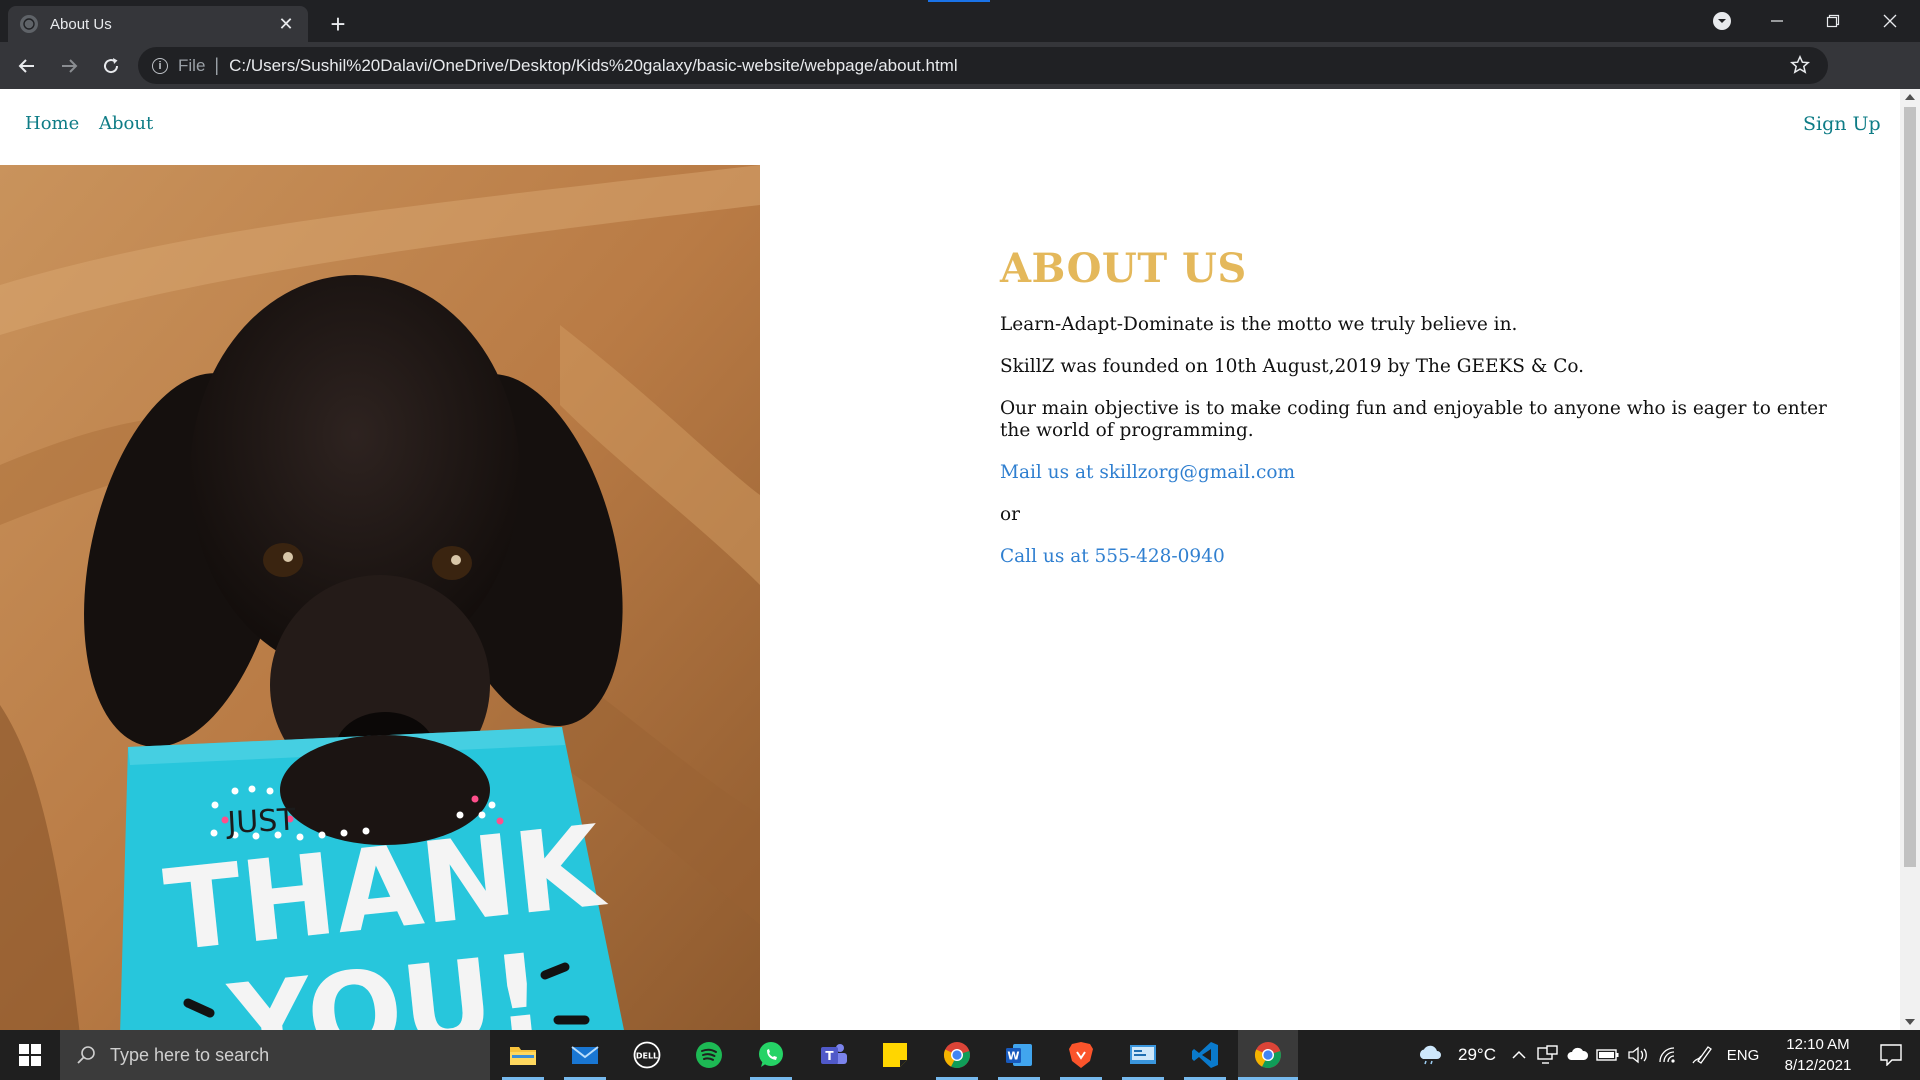 The width and height of the screenshot is (1920, 1080). What do you see at coordinates (1701, 1055) in the screenshot?
I see `pen-workspace-icon` at bounding box center [1701, 1055].